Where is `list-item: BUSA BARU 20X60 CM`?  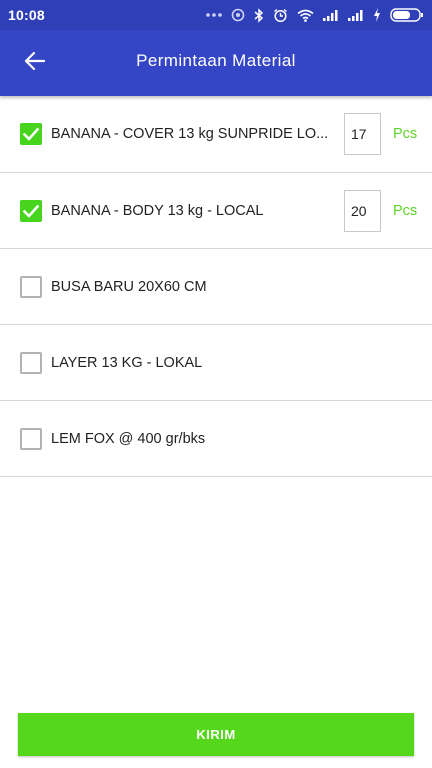 list-item: BUSA BARU 20X60 CM is located at coordinates (216, 287).